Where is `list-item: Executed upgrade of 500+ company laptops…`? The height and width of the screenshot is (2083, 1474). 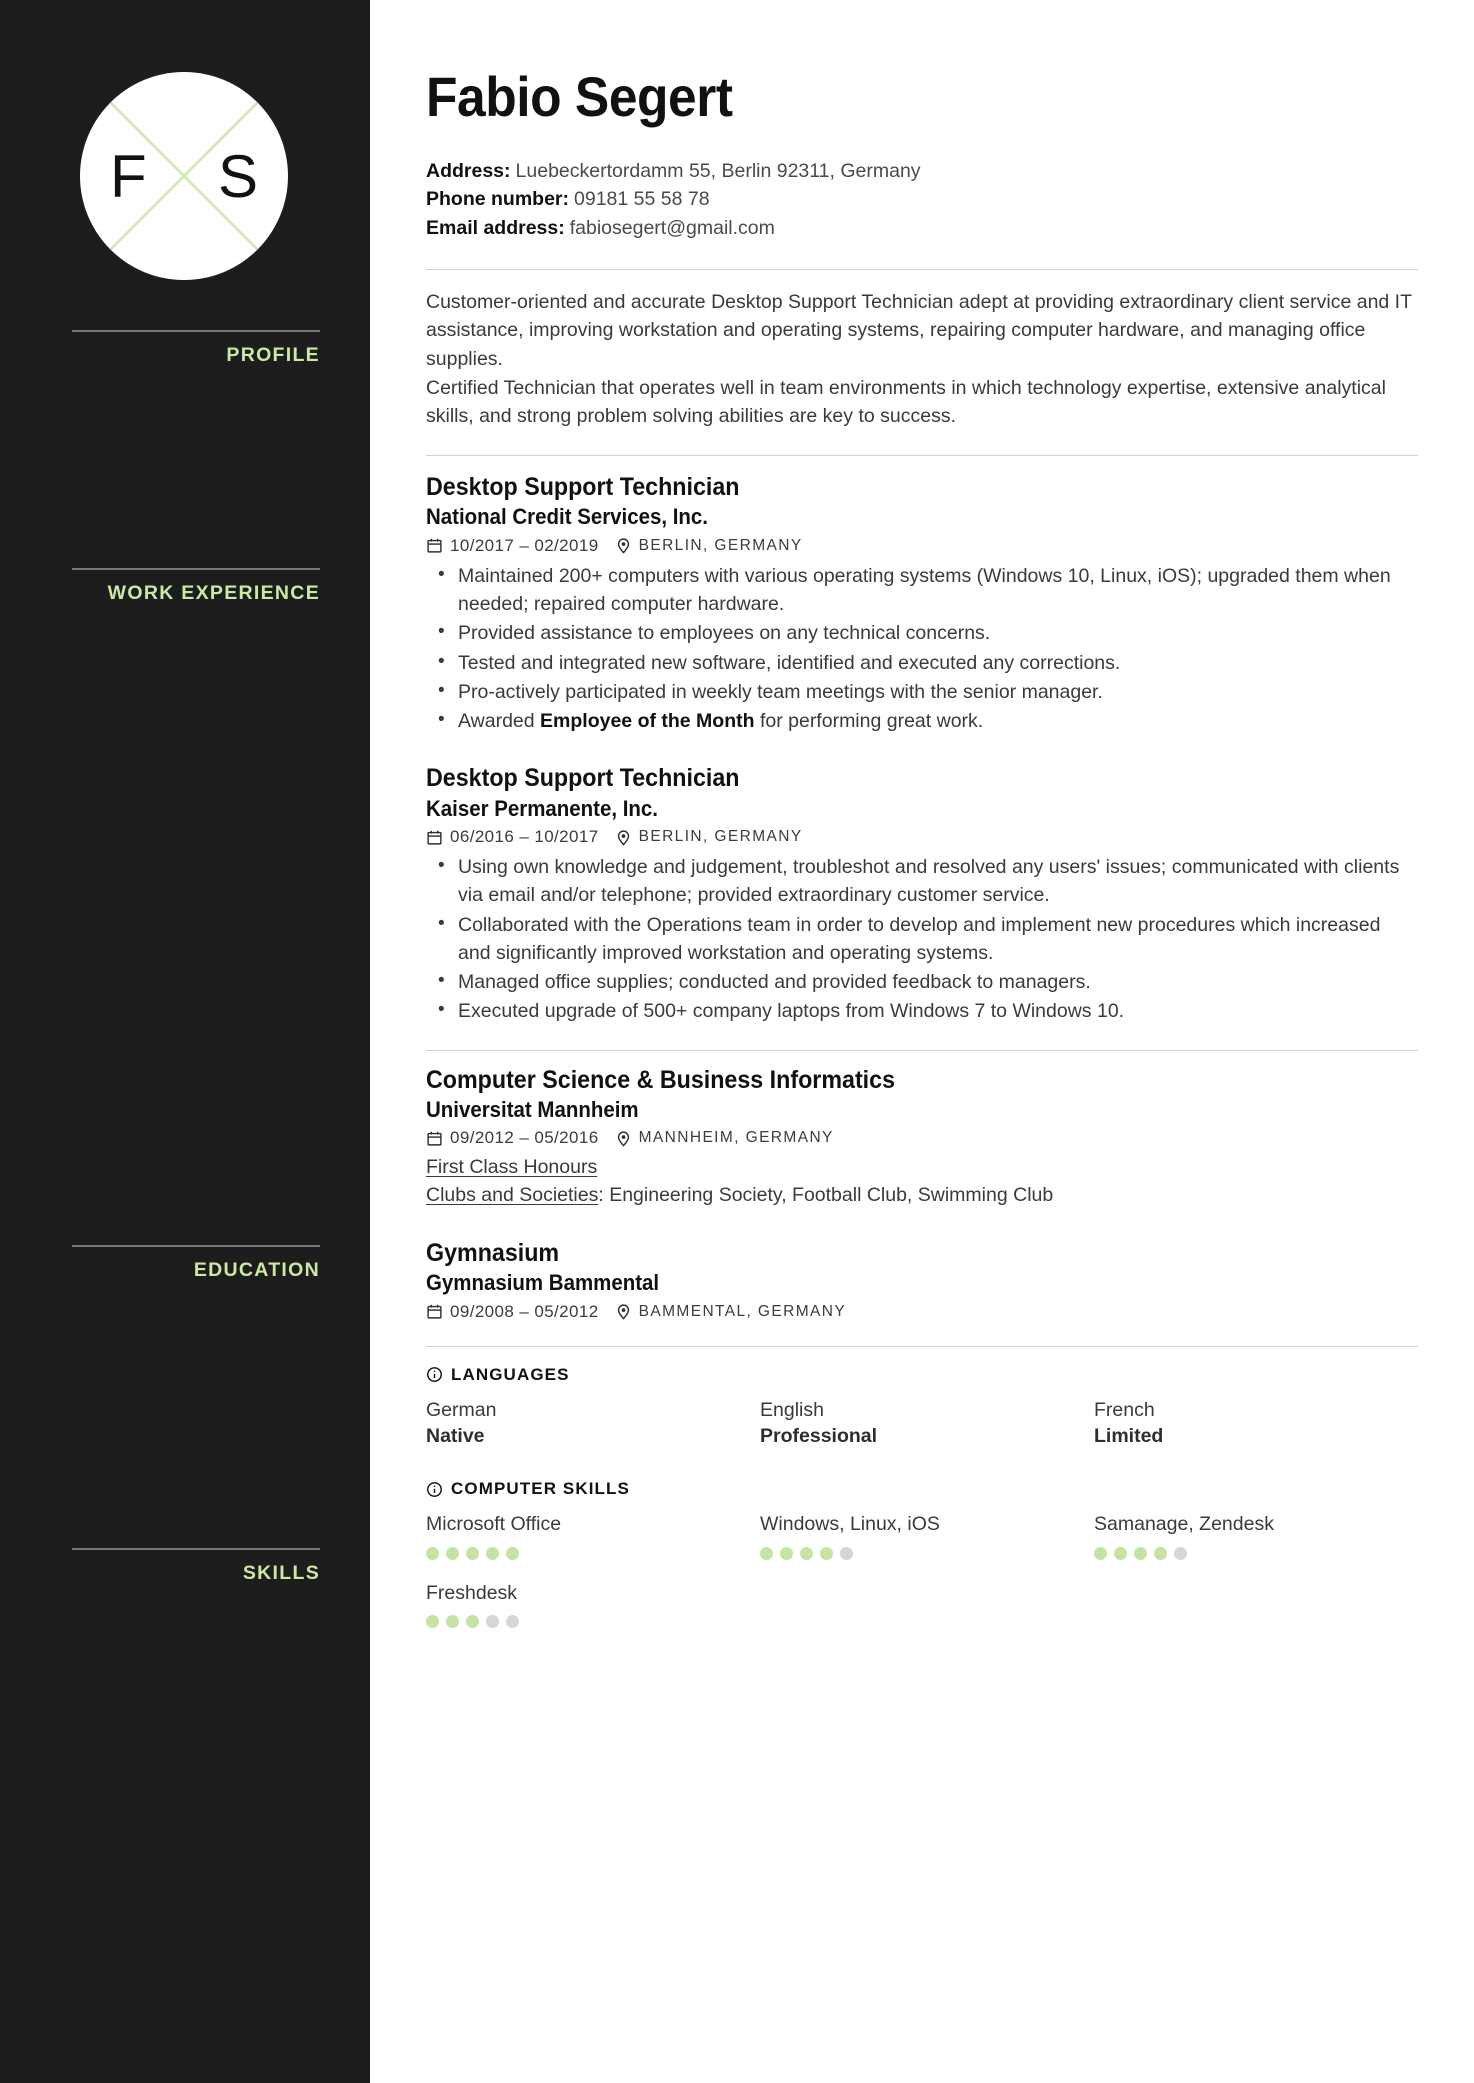 list-item: Executed upgrade of 500+ company laptops… is located at coordinates (925, 1010).